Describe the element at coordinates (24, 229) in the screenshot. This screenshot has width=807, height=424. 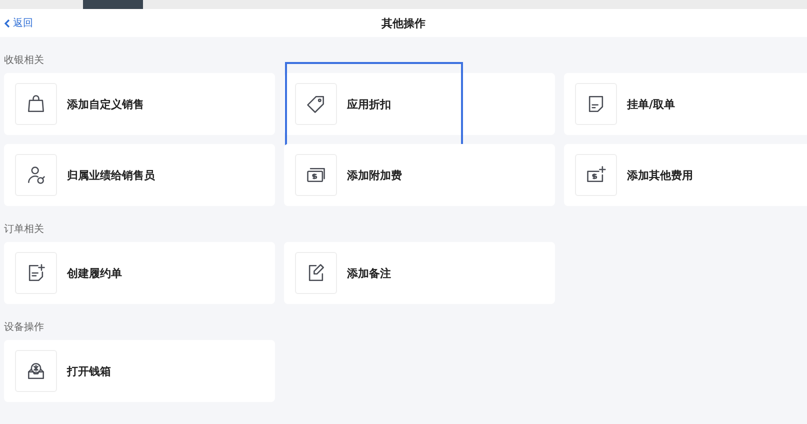
I see `section-heading: 订单相关` at that location.